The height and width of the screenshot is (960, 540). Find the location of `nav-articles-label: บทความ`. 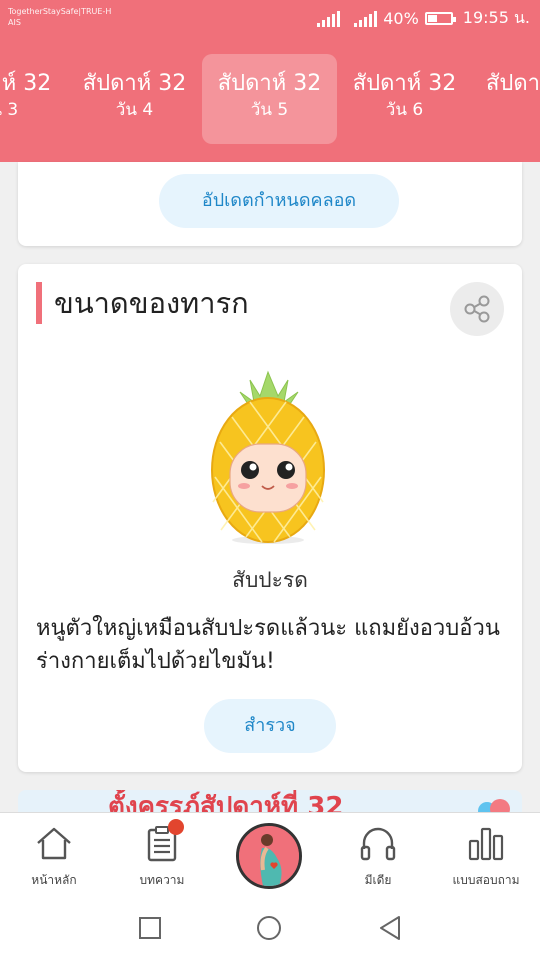

nav-articles-label: บทความ is located at coordinates (162, 880).